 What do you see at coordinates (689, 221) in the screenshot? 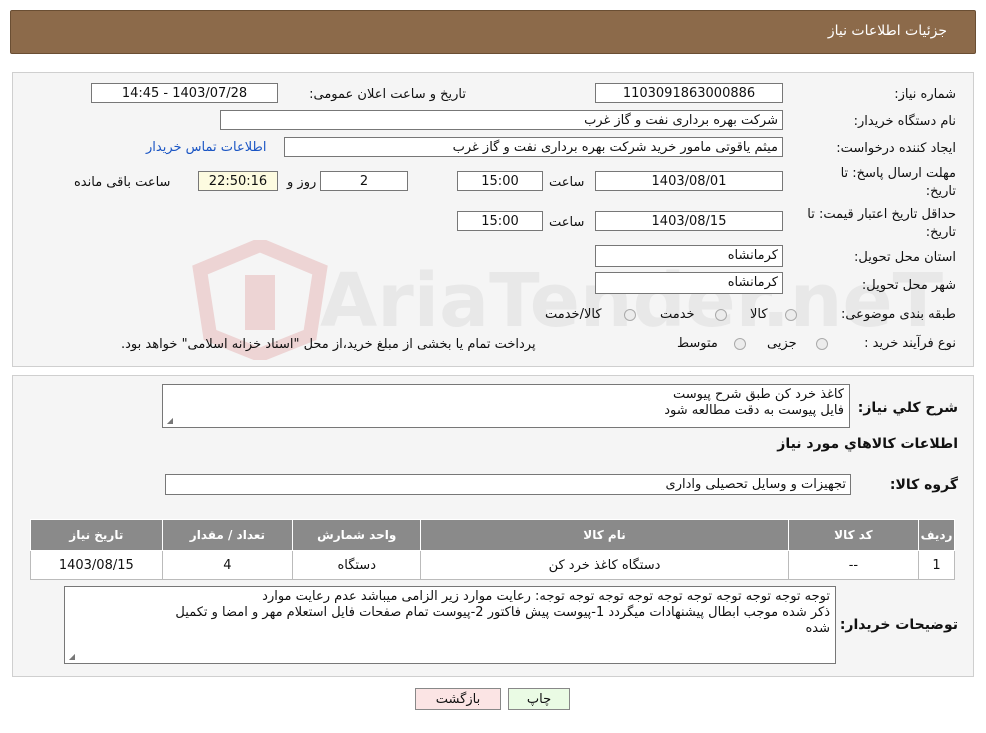
I see `validity-date-field: 1403/08/15` at bounding box center [689, 221].